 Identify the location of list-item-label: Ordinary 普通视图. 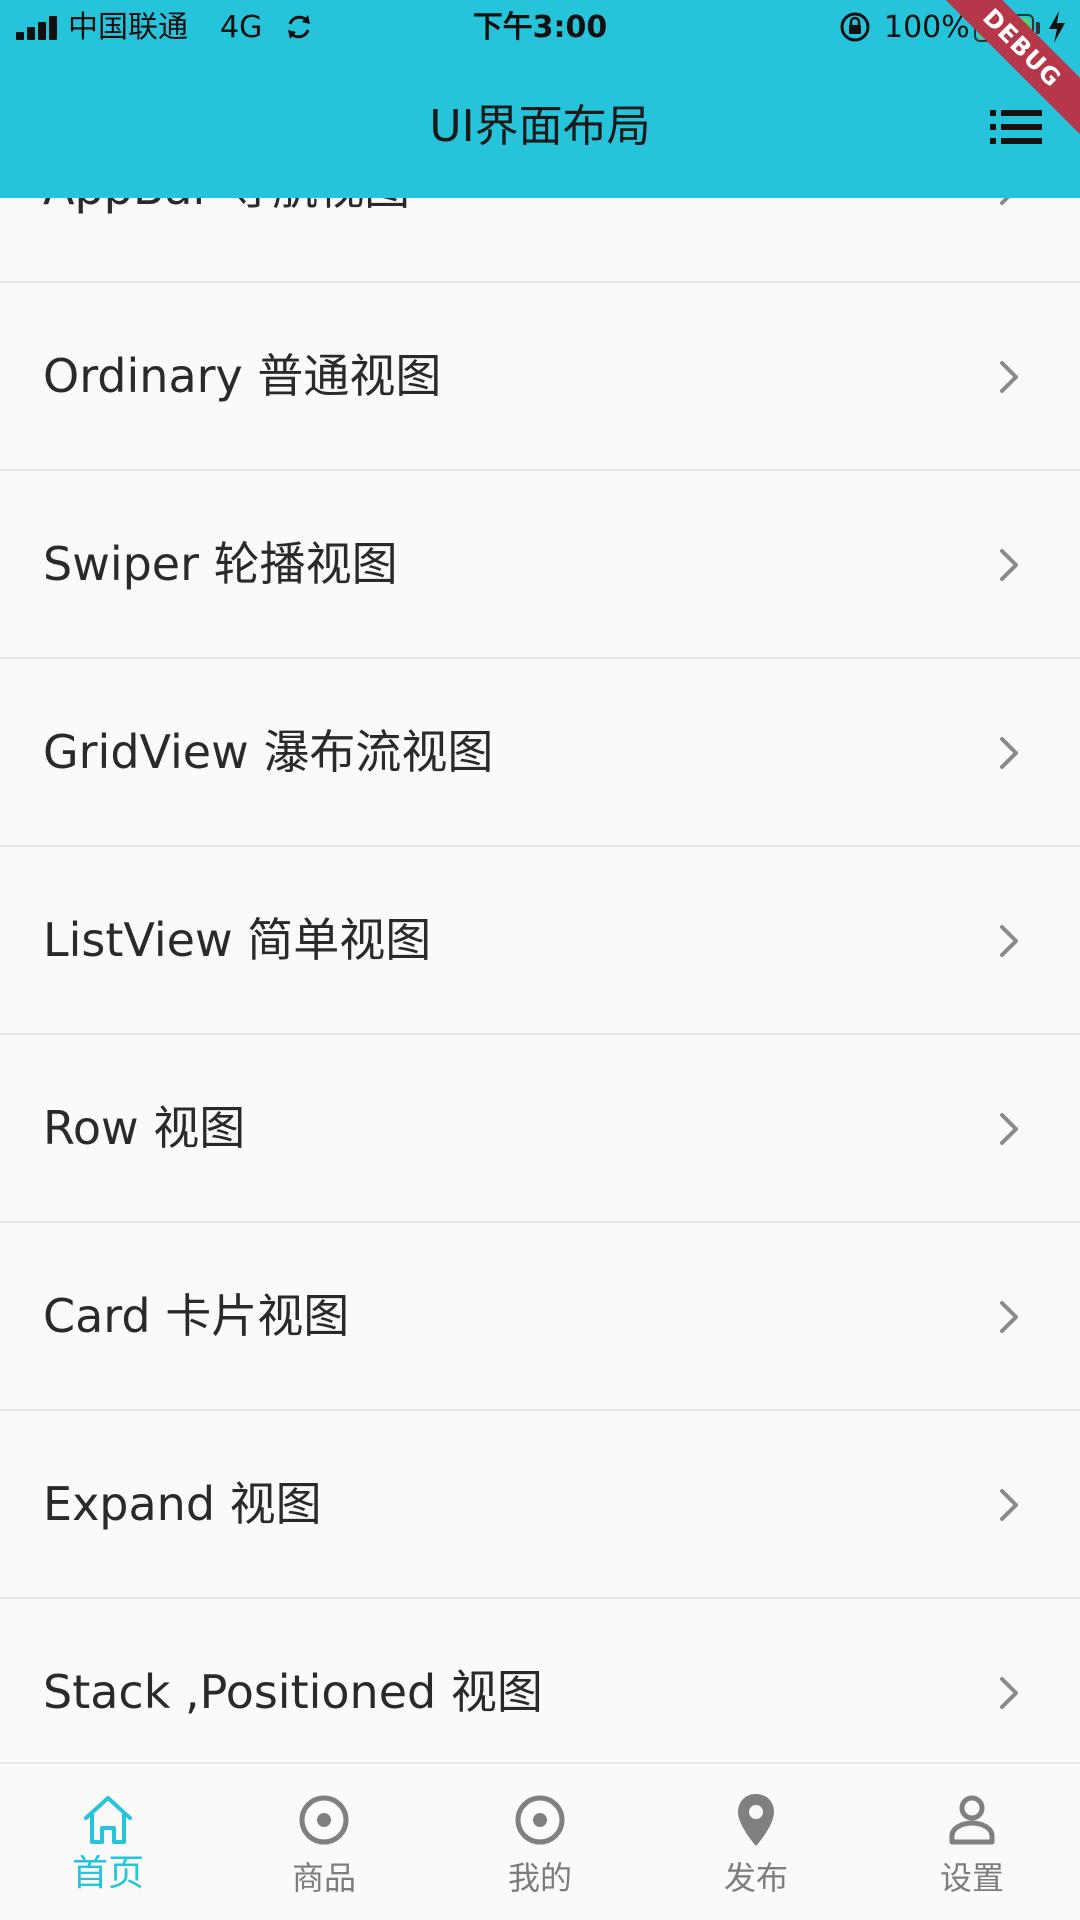
(242, 376).